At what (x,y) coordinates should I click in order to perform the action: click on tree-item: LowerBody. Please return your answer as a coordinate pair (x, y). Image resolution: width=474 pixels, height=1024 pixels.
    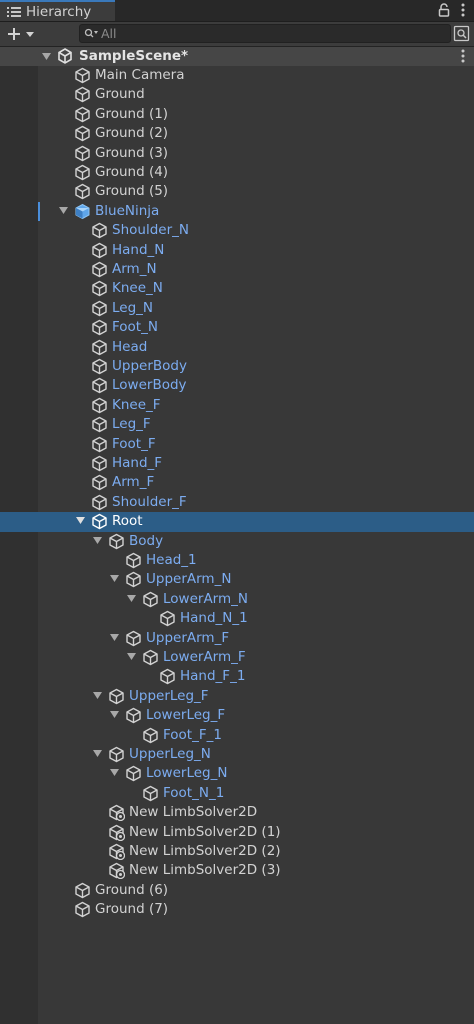
    Looking at the image, I should click on (237, 385).